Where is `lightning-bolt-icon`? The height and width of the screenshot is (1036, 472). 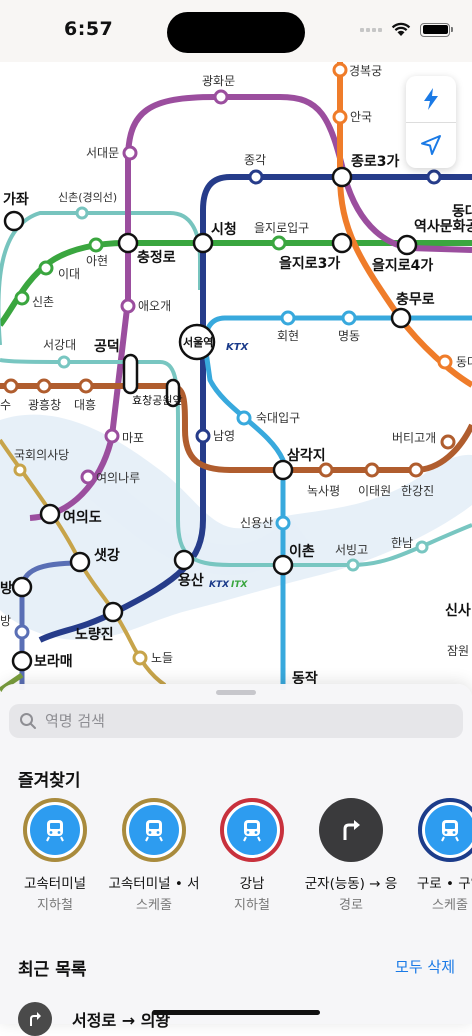 lightning-bolt-icon is located at coordinates (431, 98).